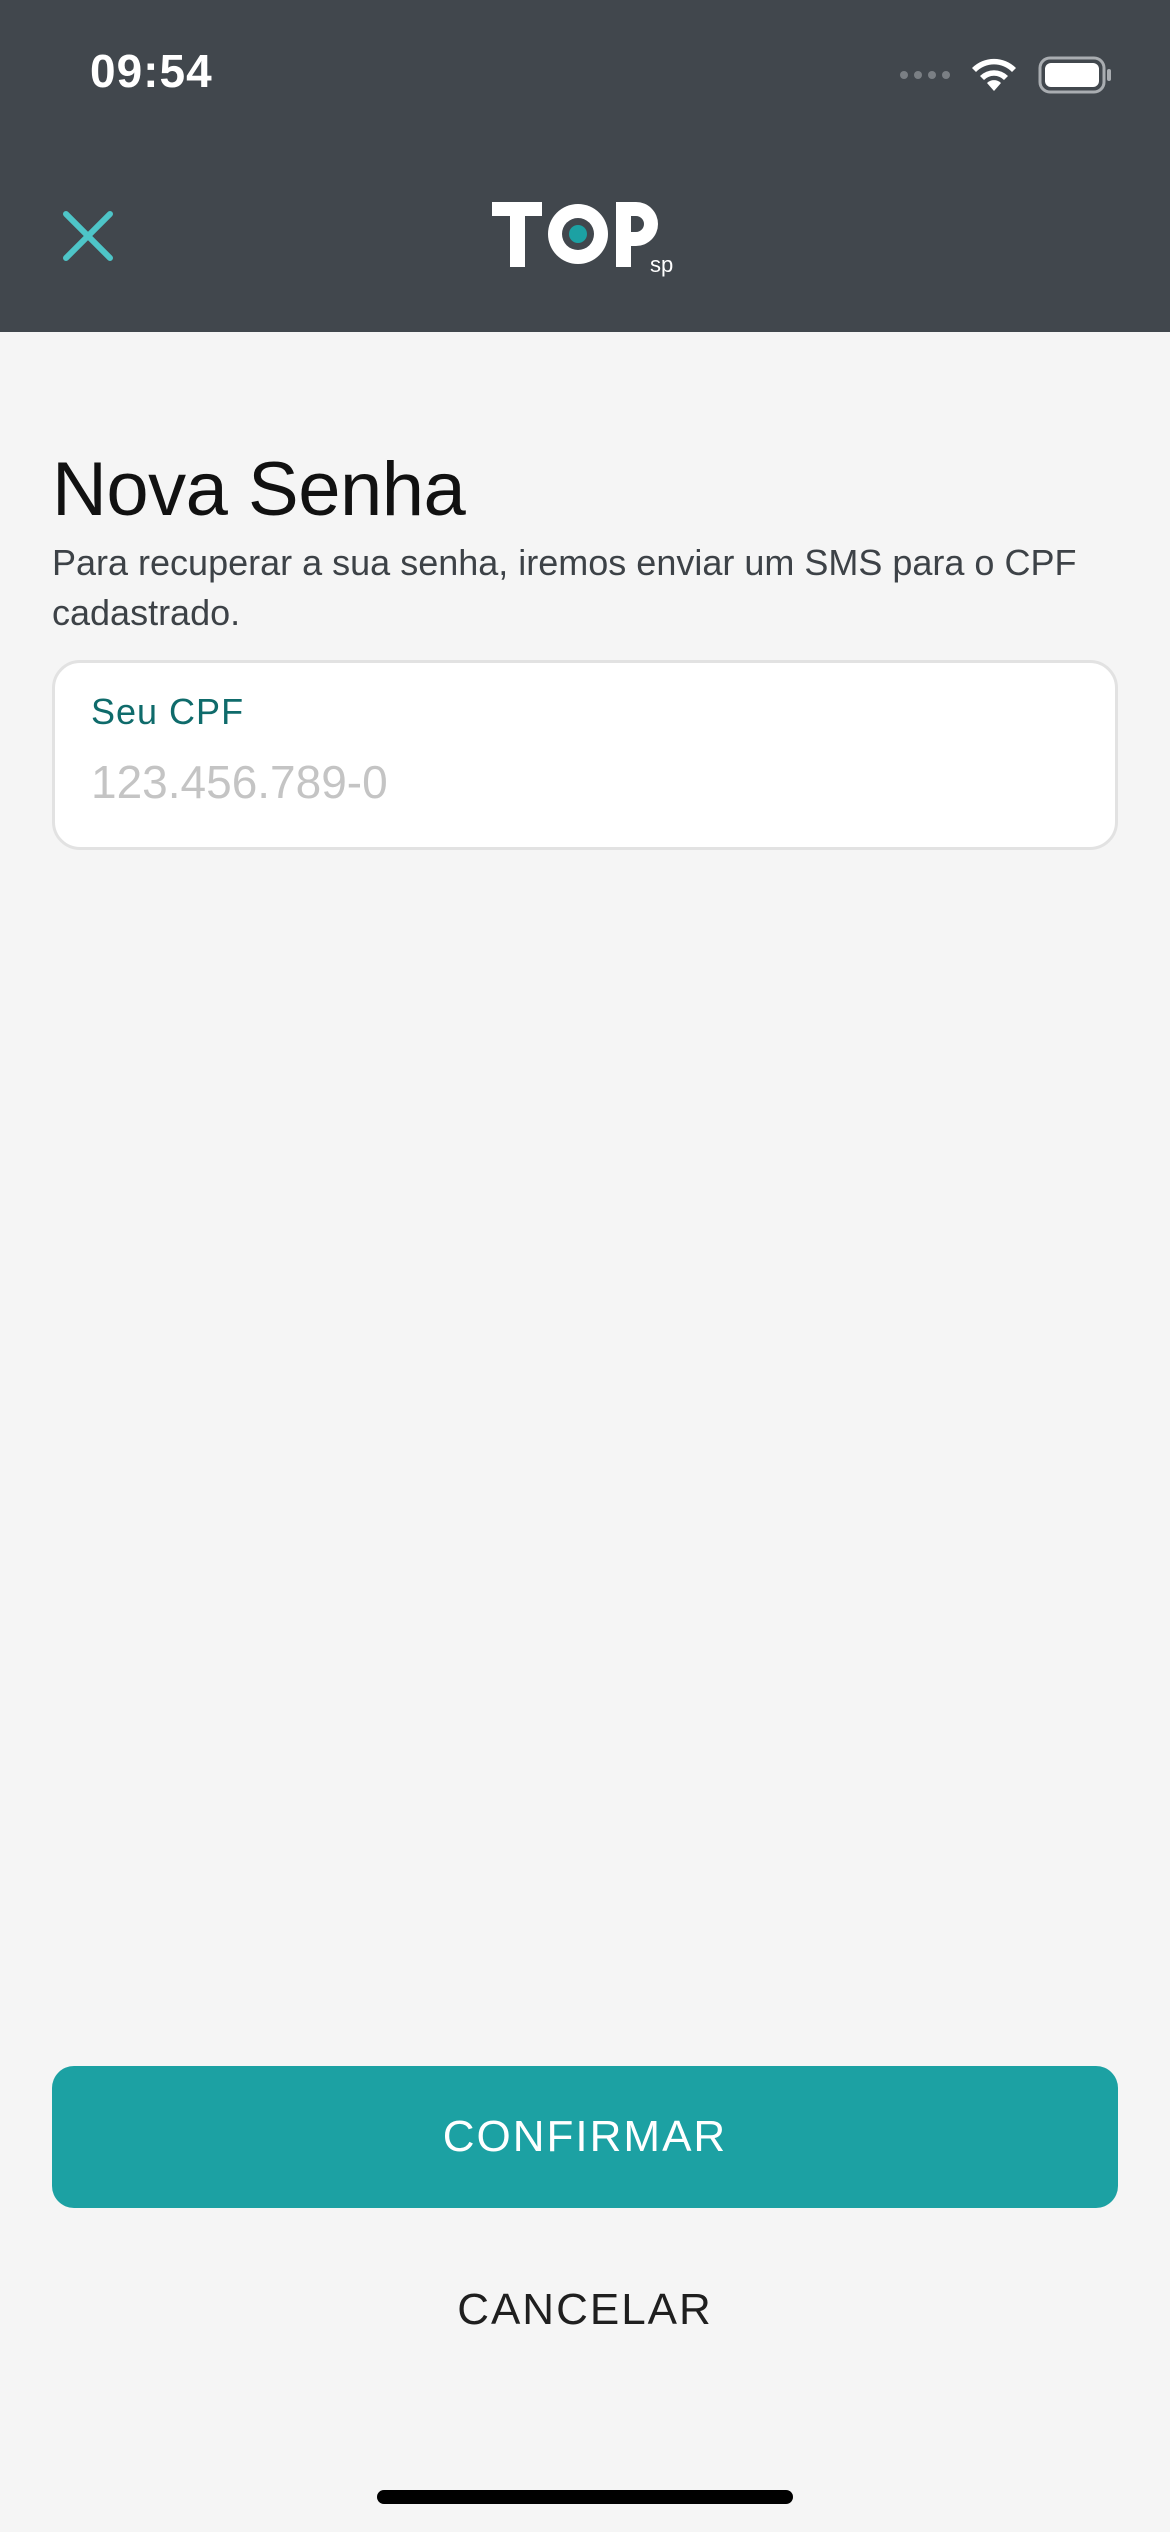  I want to click on wifi-icon, so click(994, 74).